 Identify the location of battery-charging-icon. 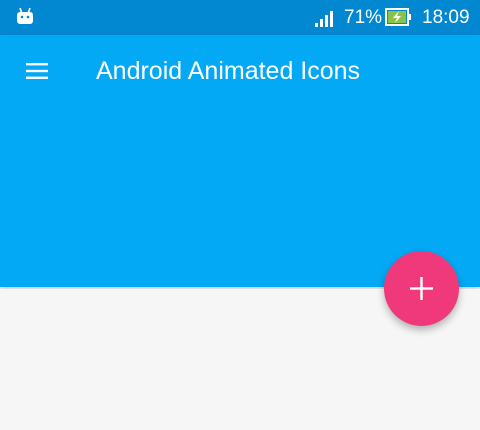
(399, 17).